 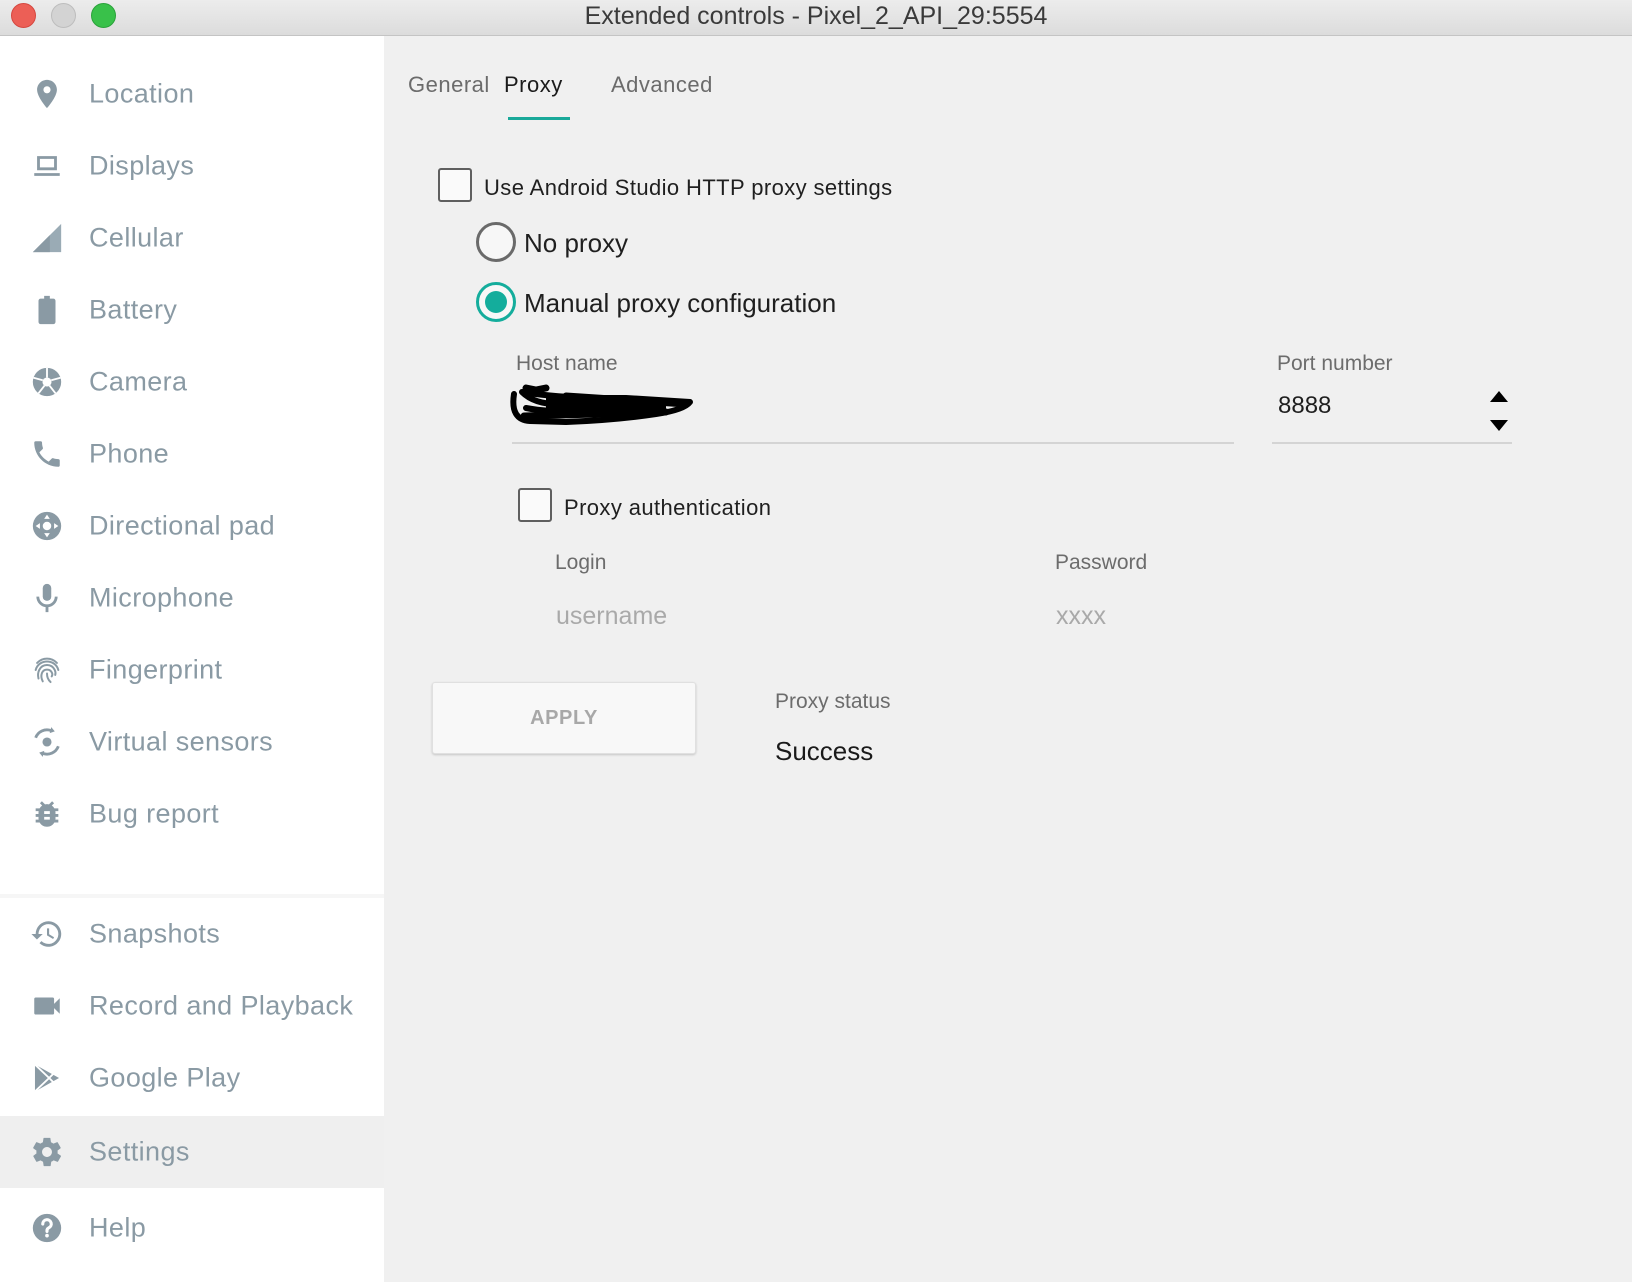 I want to click on manual-proxy-radio, so click(x=496, y=302).